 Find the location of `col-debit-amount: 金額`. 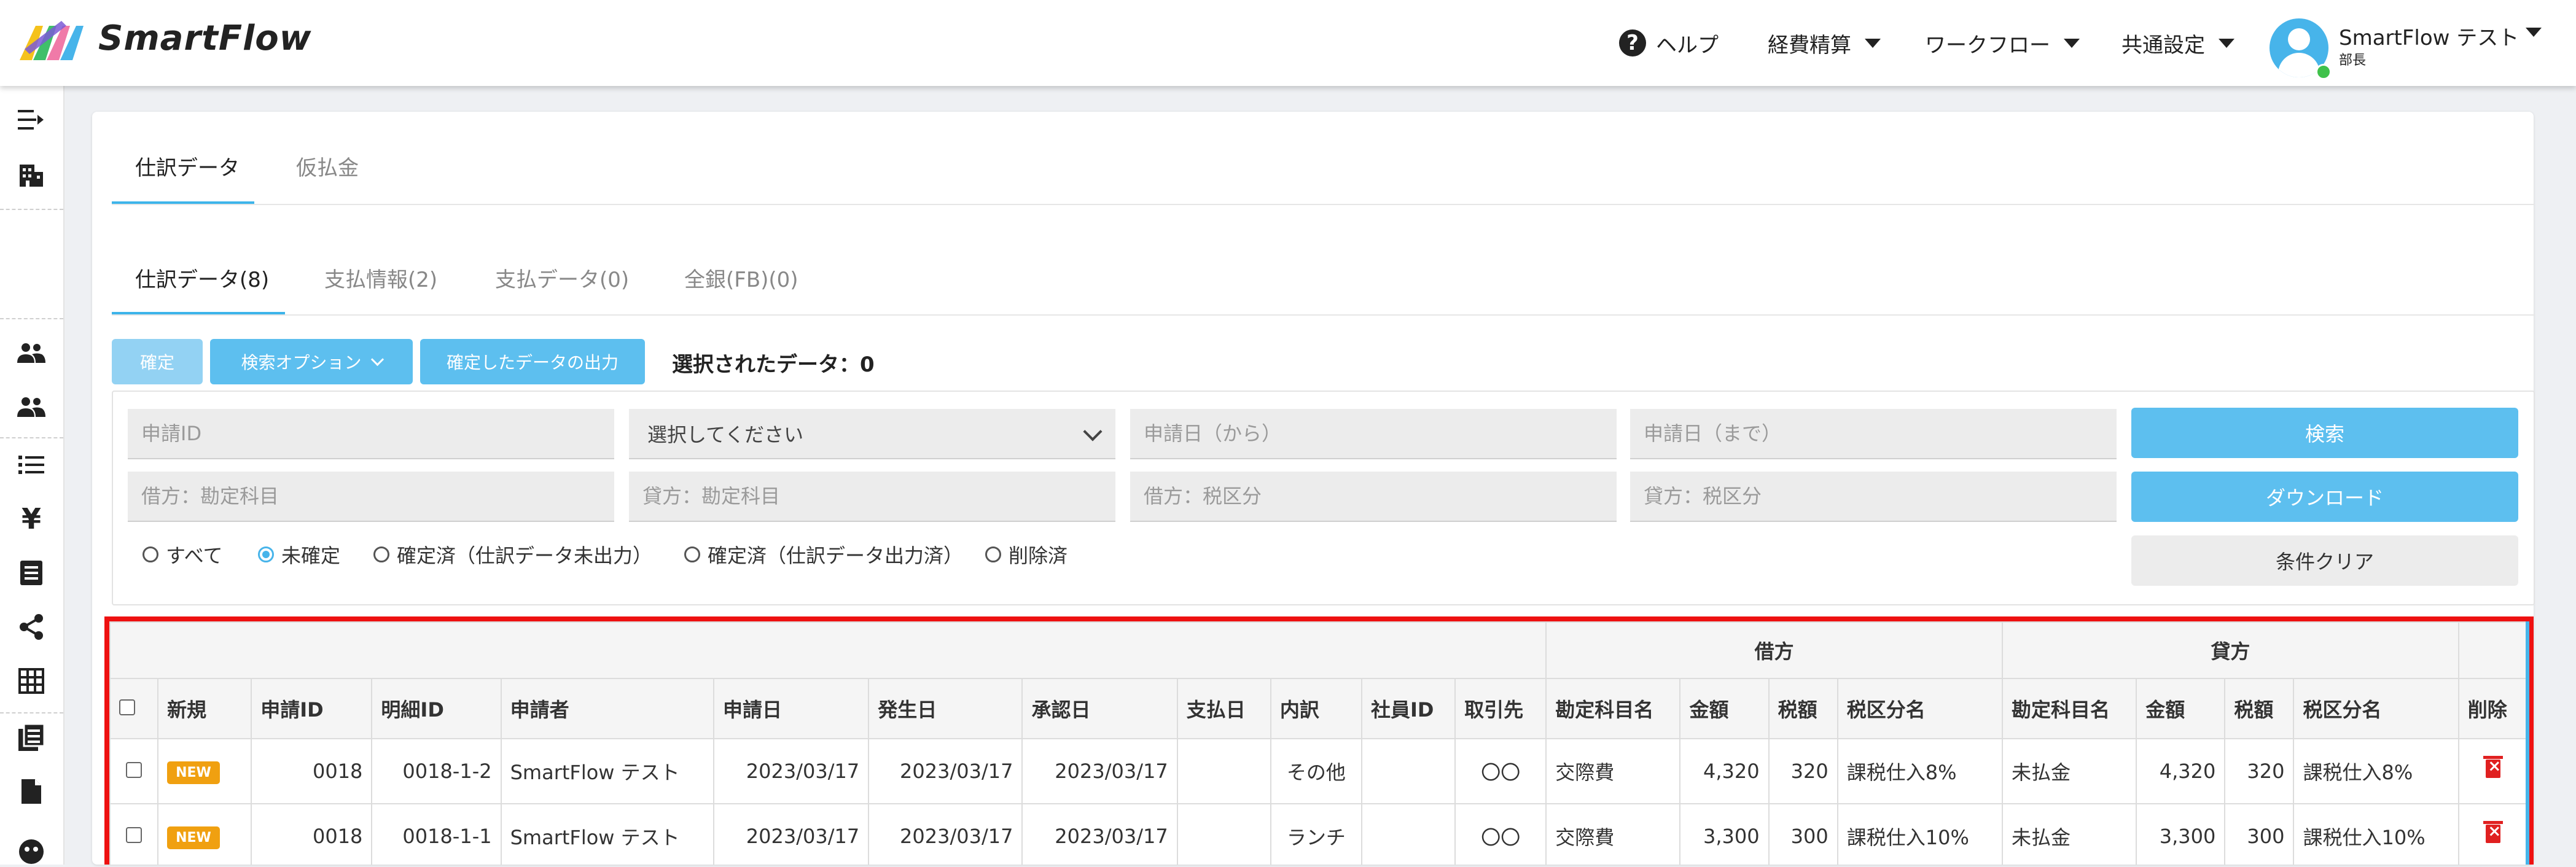

col-debit-amount: 金額 is located at coordinates (1724, 708).